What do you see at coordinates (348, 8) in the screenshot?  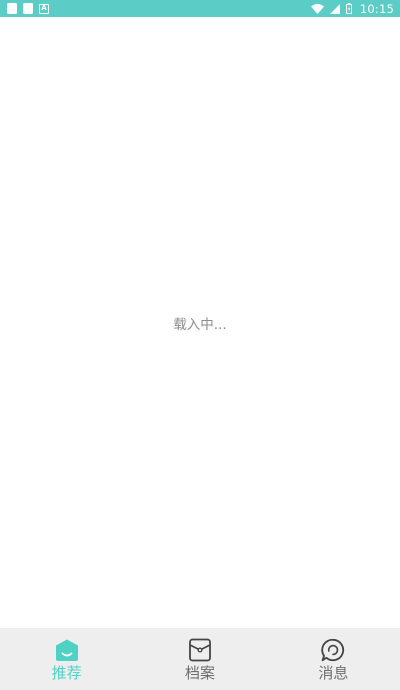 I see `battery-icon` at bounding box center [348, 8].